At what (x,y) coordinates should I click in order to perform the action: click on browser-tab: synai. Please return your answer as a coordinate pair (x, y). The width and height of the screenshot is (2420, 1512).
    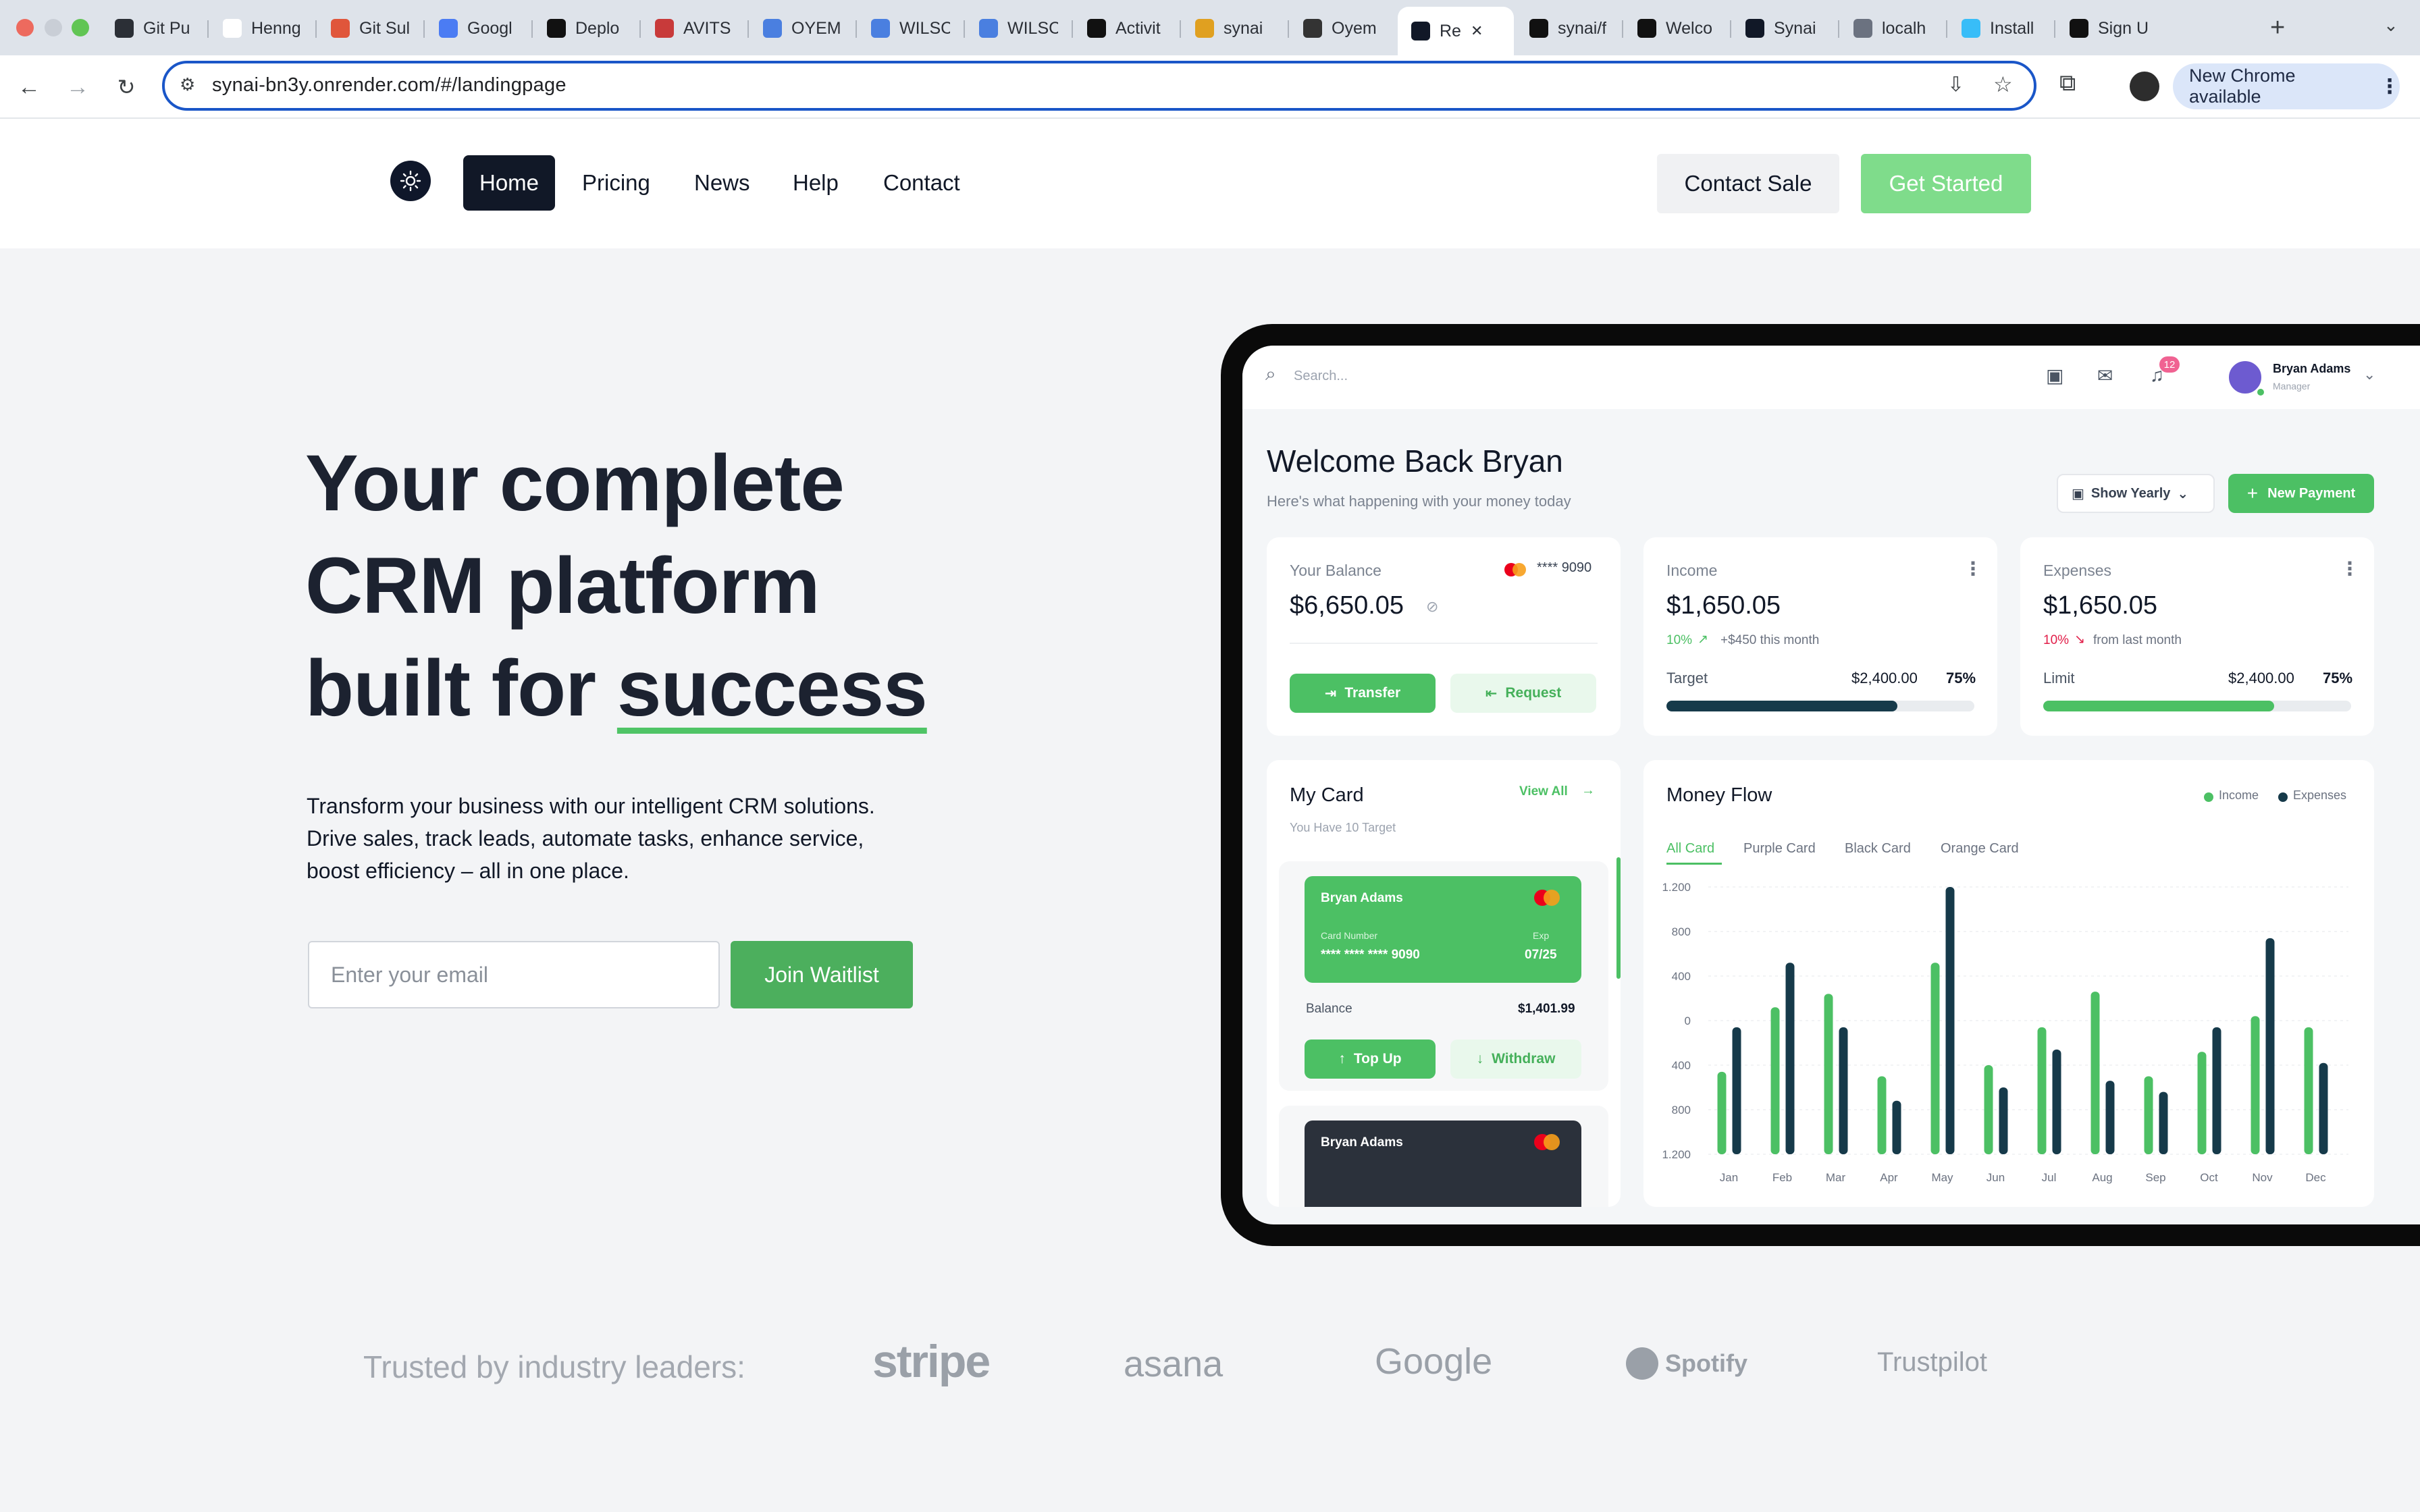
    Looking at the image, I should click on (1235, 28).